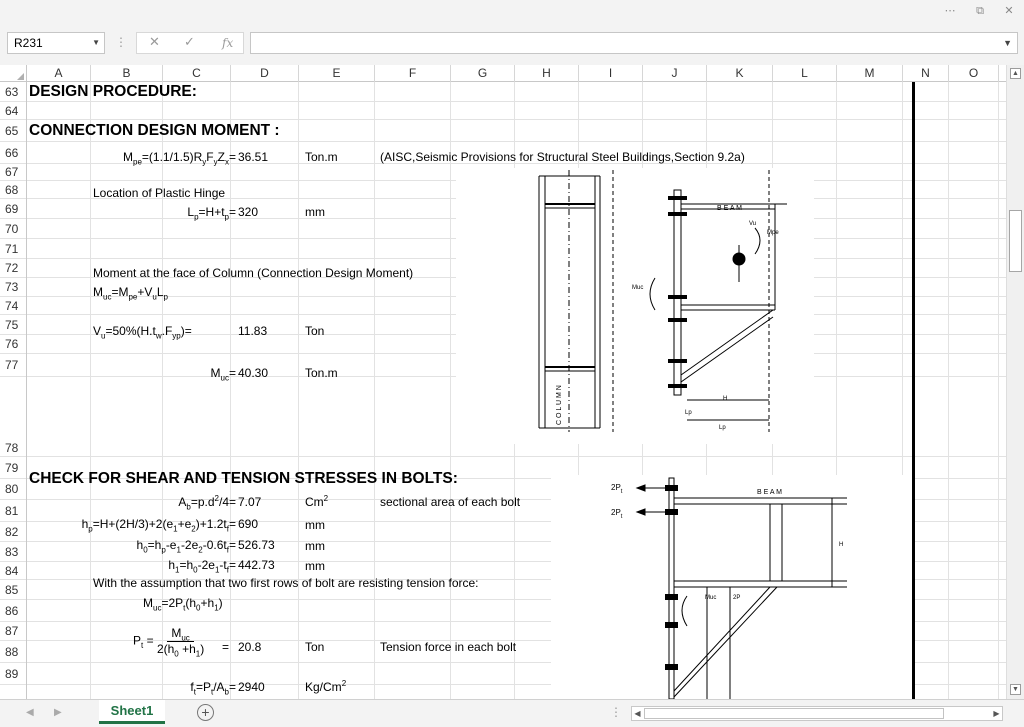 This screenshot has width=1024, height=727. I want to click on cell-c69: Lp=H+tp=, so click(211, 213).